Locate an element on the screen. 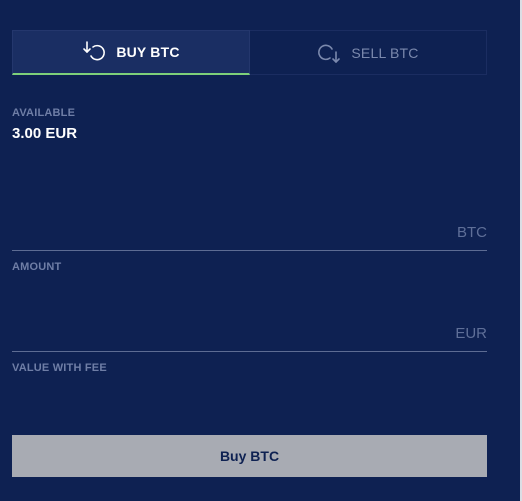 The width and height of the screenshot is (522, 501). tab-buy-label: BUY BTC is located at coordinates (148, 52).